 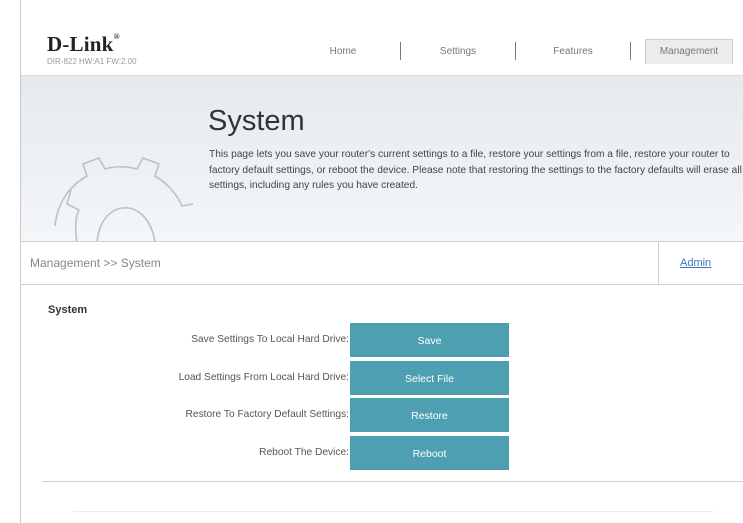 I want to click on main-nav: Home Settings Features Management, so click(x=509, y=51).